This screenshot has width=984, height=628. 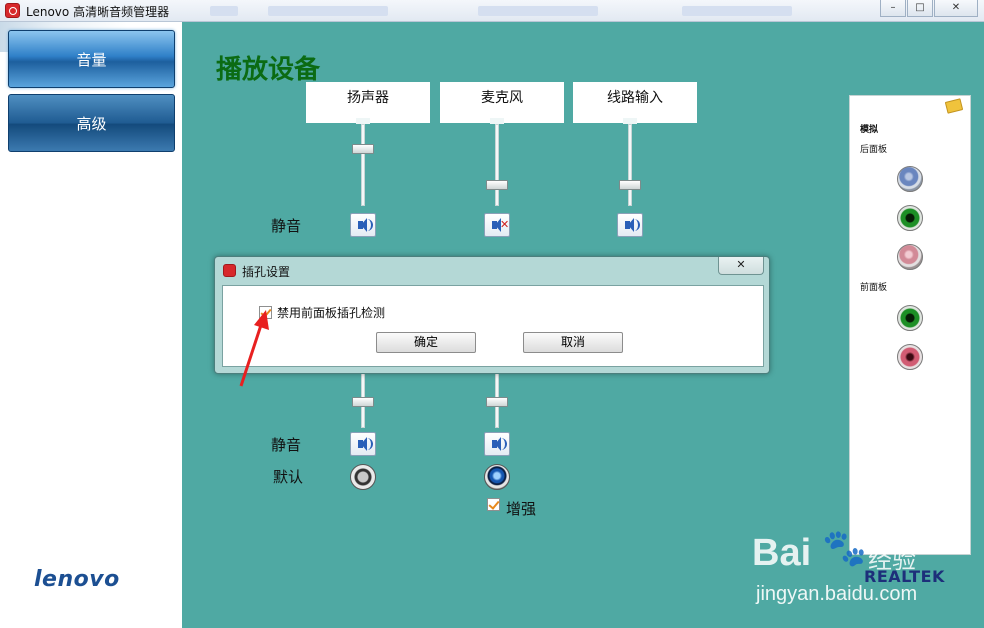 What do you see at coordinates (869, 130) in the screenshot?
I see `analog-heading: 模拟` at bounding box center [869, 130].